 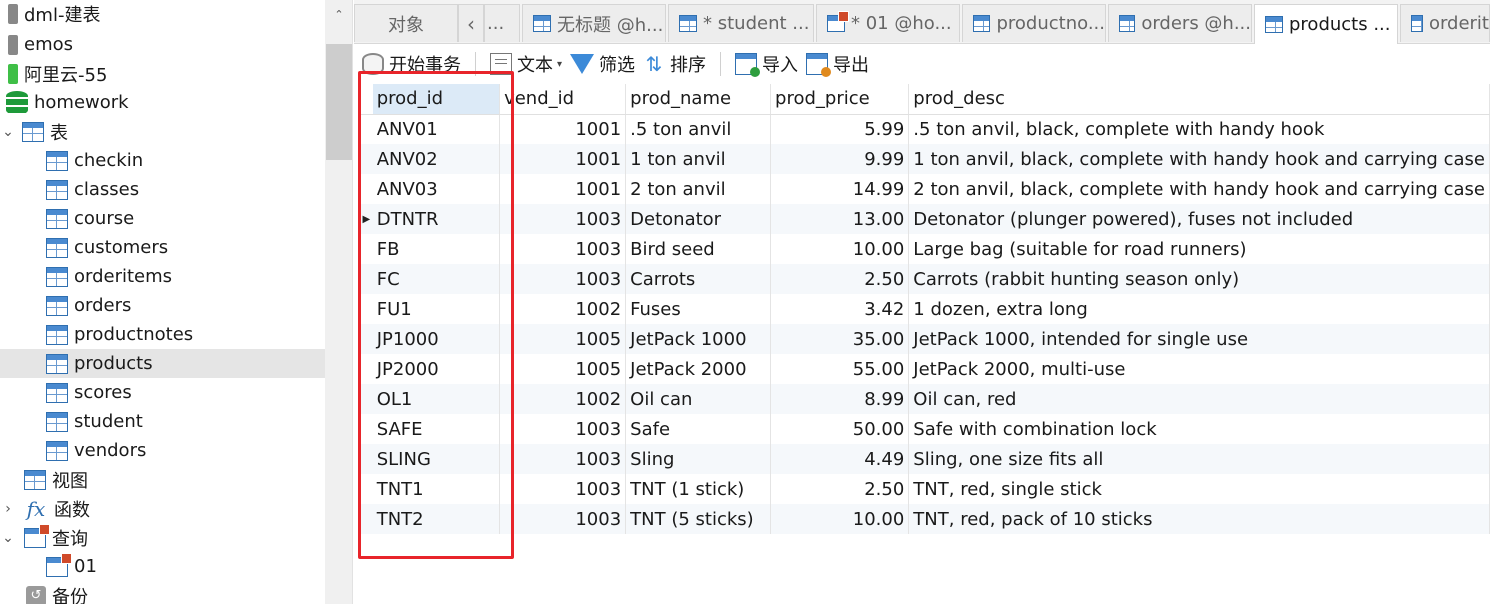 I want to click on cell-prod-price: 3.42, so click(x=840, y=309).